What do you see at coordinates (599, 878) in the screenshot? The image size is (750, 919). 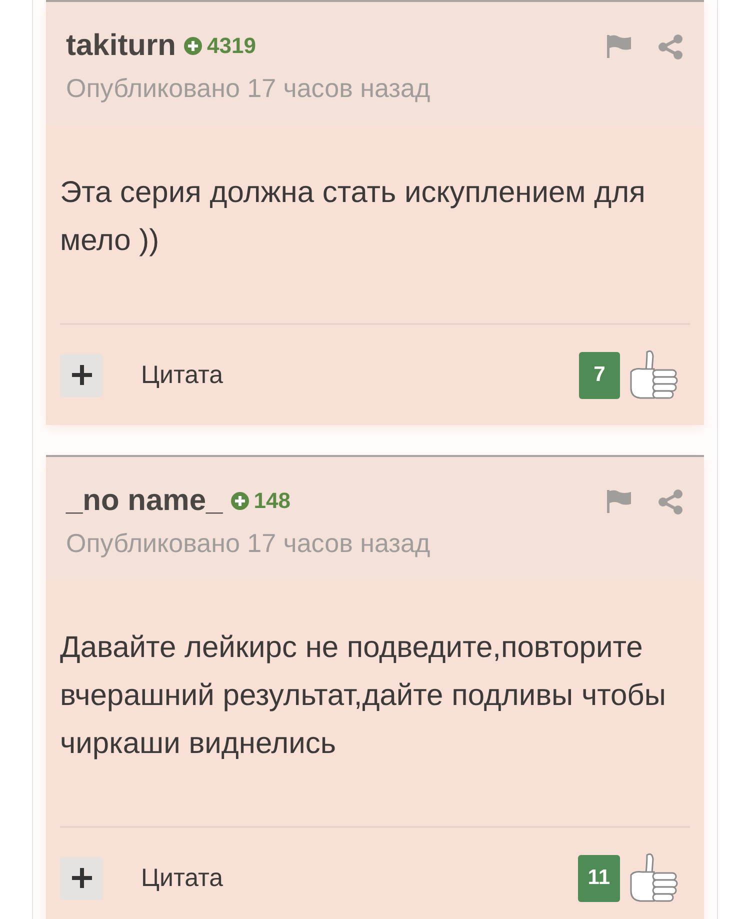 I see `vote-count: 11` at bounding box center [599, 878].